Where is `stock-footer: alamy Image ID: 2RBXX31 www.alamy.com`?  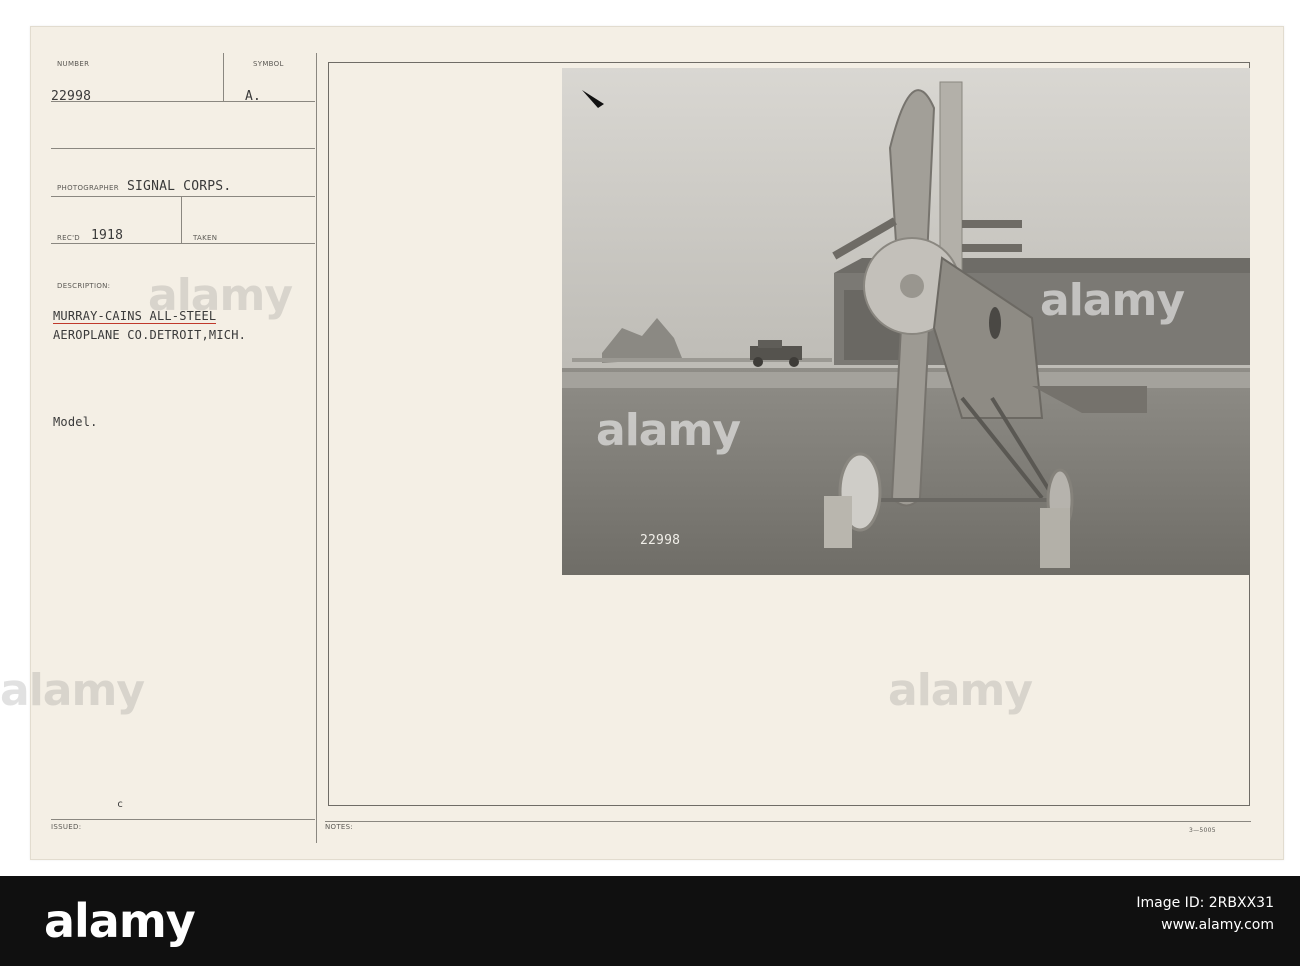
stock-footer: alamy Image ID: 2RBXX31 www.alamy.com is located at coordinates (650, 921).